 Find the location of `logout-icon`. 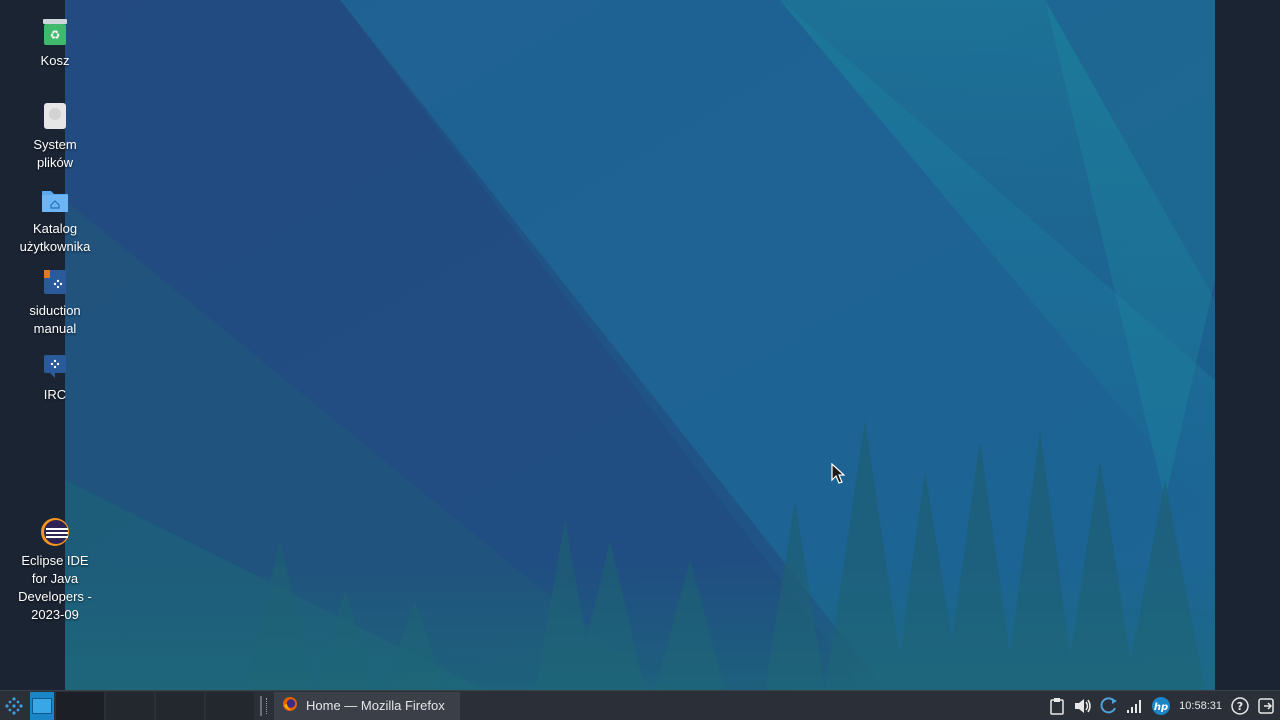

logout-icon is located at coordinates (1266, 706).